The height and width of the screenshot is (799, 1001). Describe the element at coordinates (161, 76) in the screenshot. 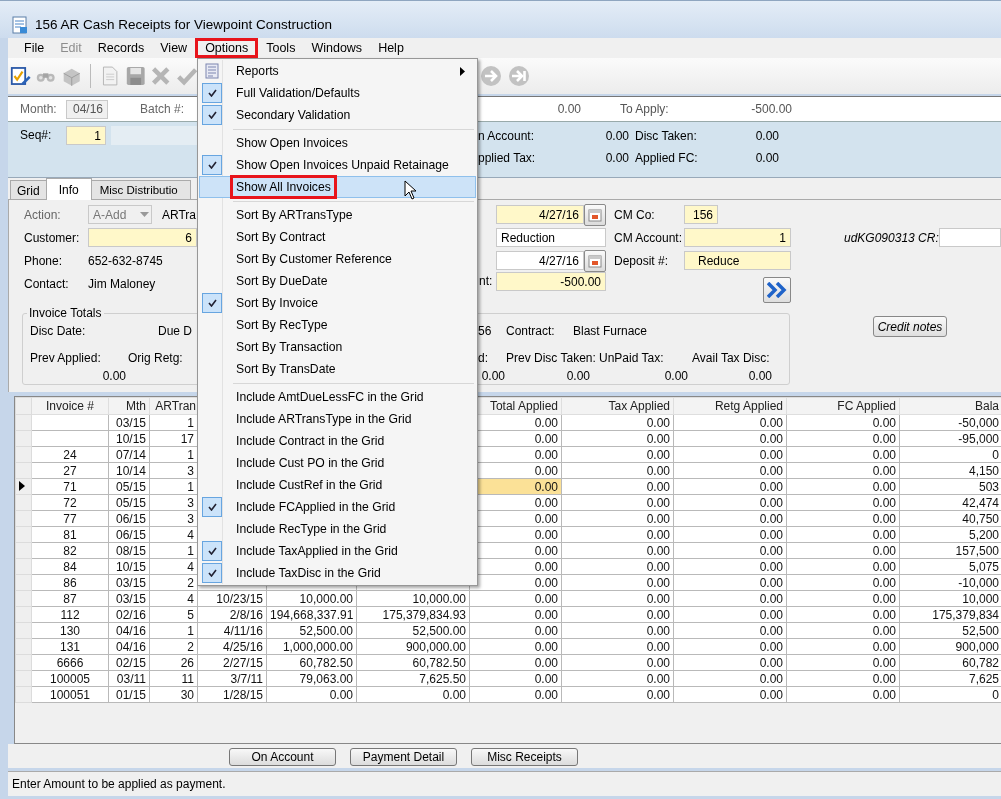

I see `delete-icon` at that location.